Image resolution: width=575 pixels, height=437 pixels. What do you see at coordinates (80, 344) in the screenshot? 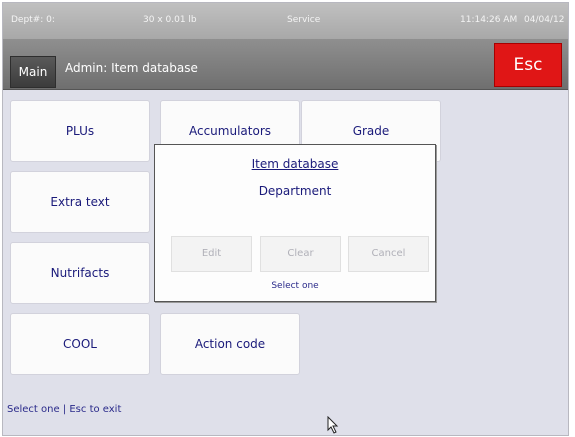
I see `cool-button: COOL` at bounding box center [80, 344].